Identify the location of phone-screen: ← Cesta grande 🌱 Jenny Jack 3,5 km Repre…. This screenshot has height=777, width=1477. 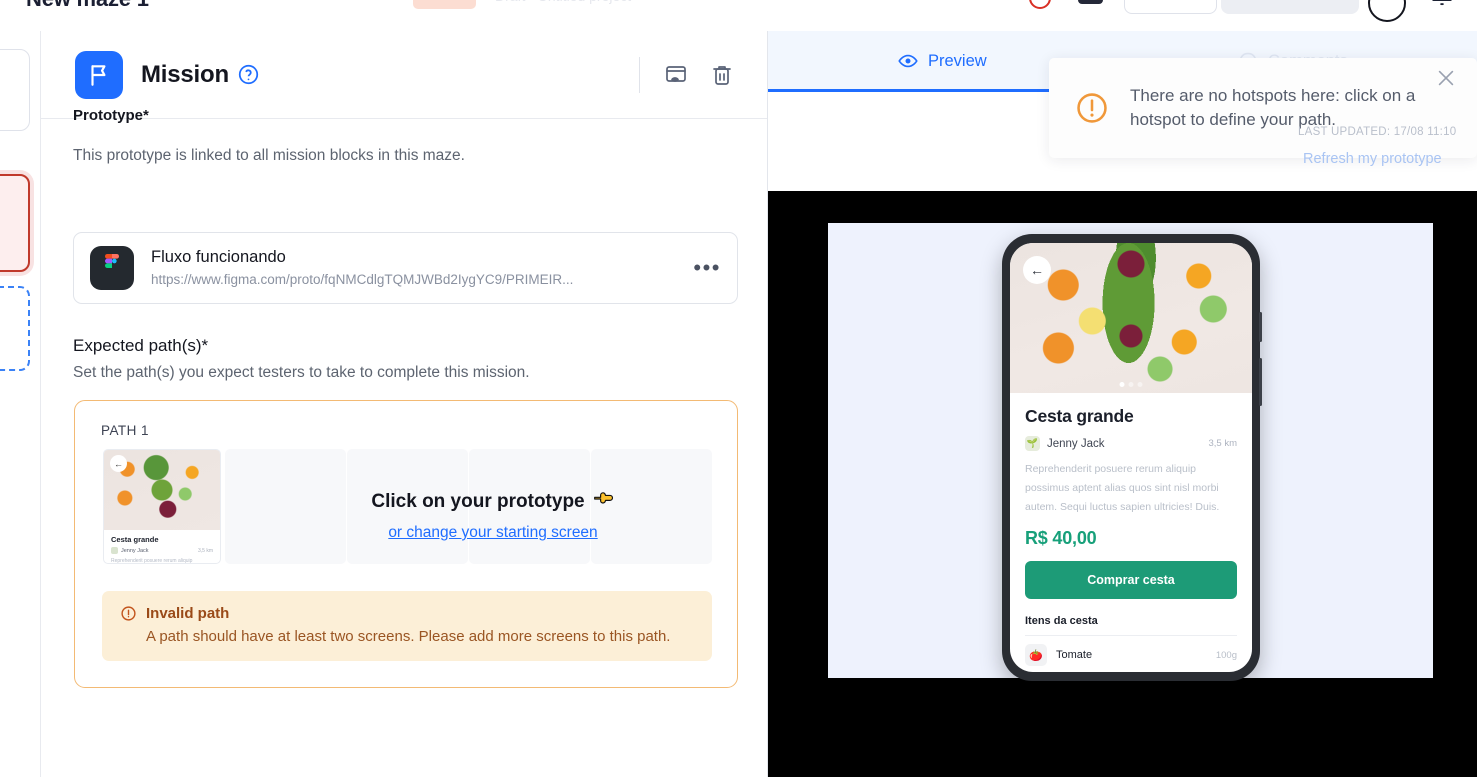
(1131, 457).